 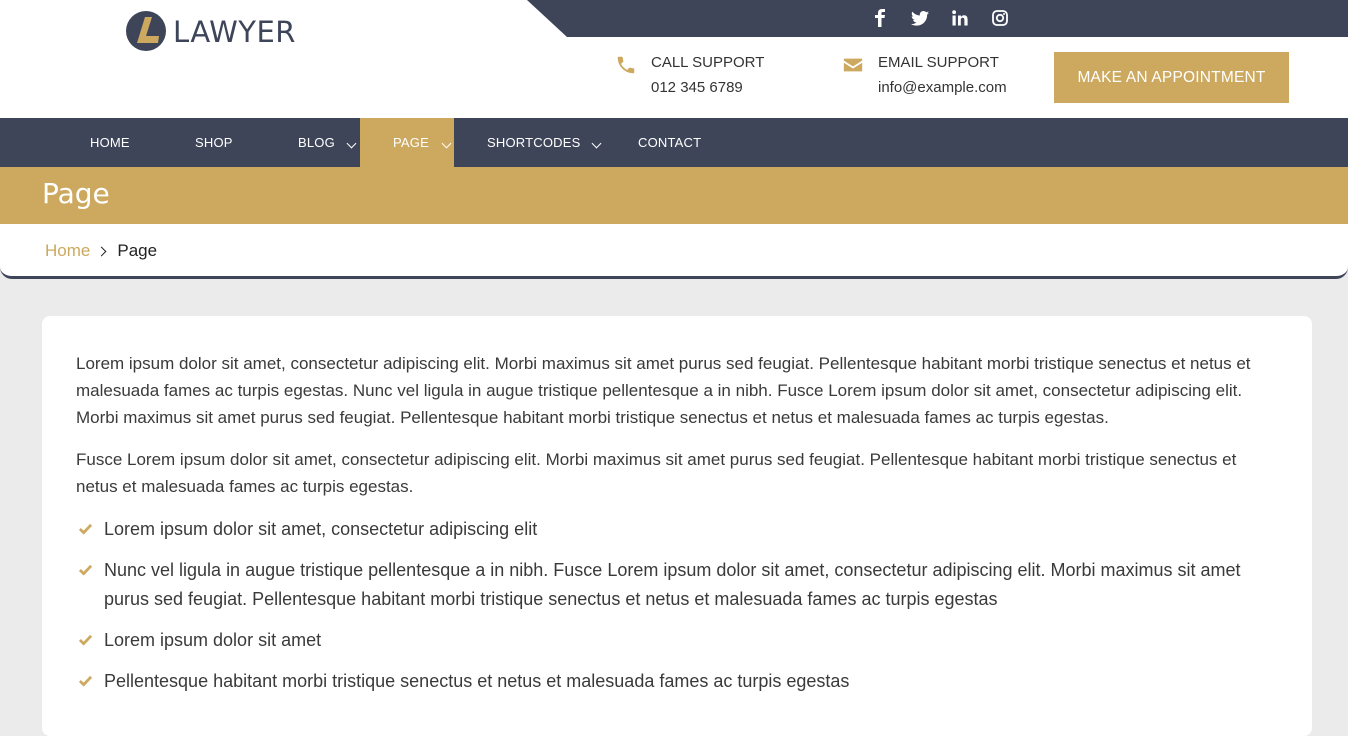 I want to click on nav-item-label: BLOG, so click(x=316, y=142).